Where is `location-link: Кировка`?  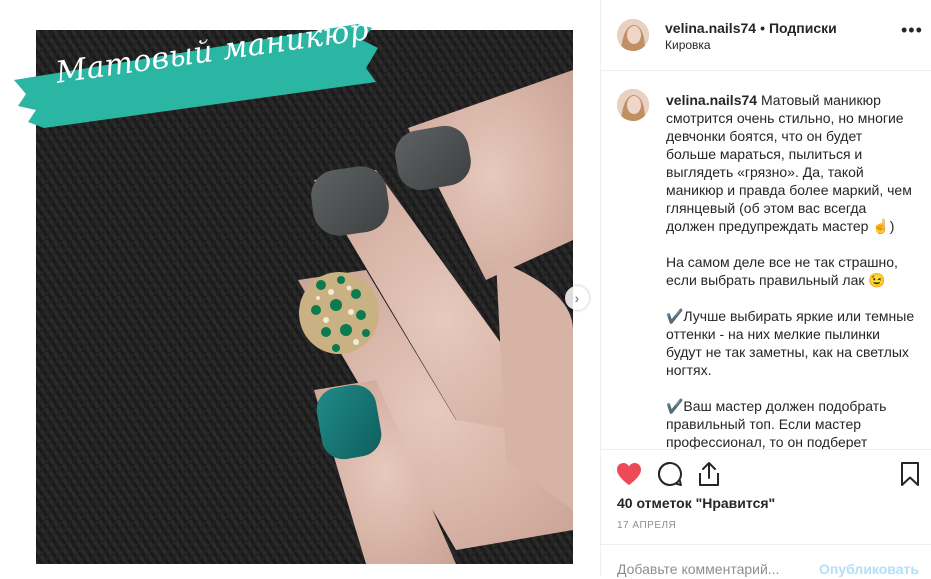
location-link: Кировка is located at coordinates (688, 45).